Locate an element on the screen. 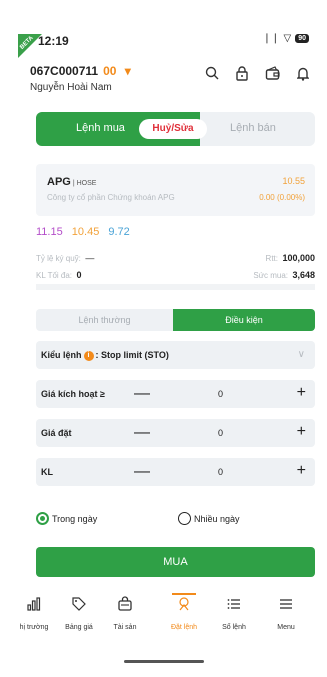  trigger-price-stepper: Giá kích hoạt ≥ — 0 + is located at coordinates (175, 394).